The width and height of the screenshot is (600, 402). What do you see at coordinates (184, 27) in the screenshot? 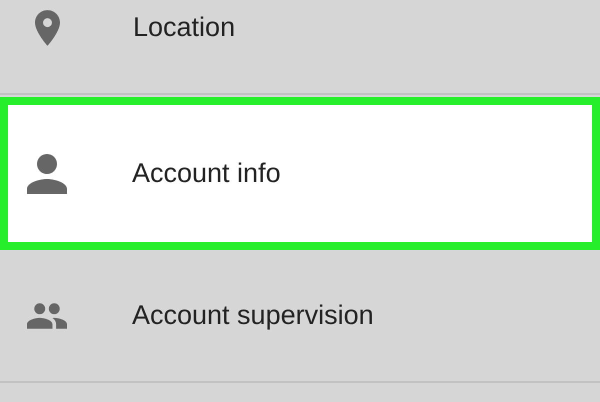
I see `item-label: Location` at bounding box center [184, 27].